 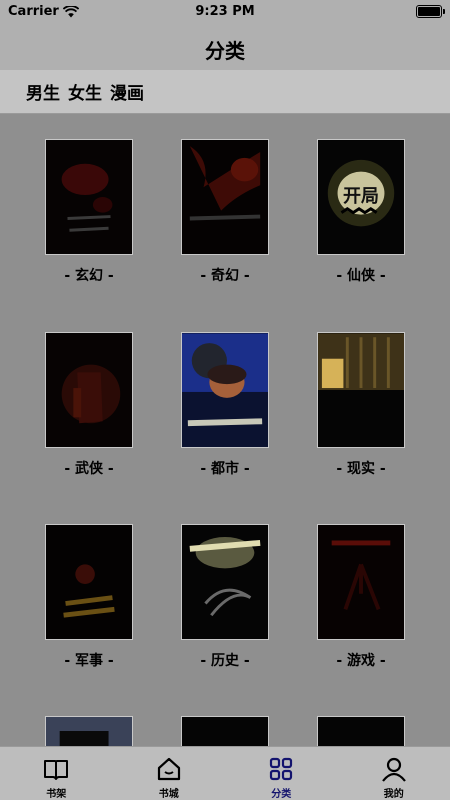 What do you see at coordinates (43, 91) in the screenshot?
I see `tab-male: 男生` at bounding box center [43, 91].